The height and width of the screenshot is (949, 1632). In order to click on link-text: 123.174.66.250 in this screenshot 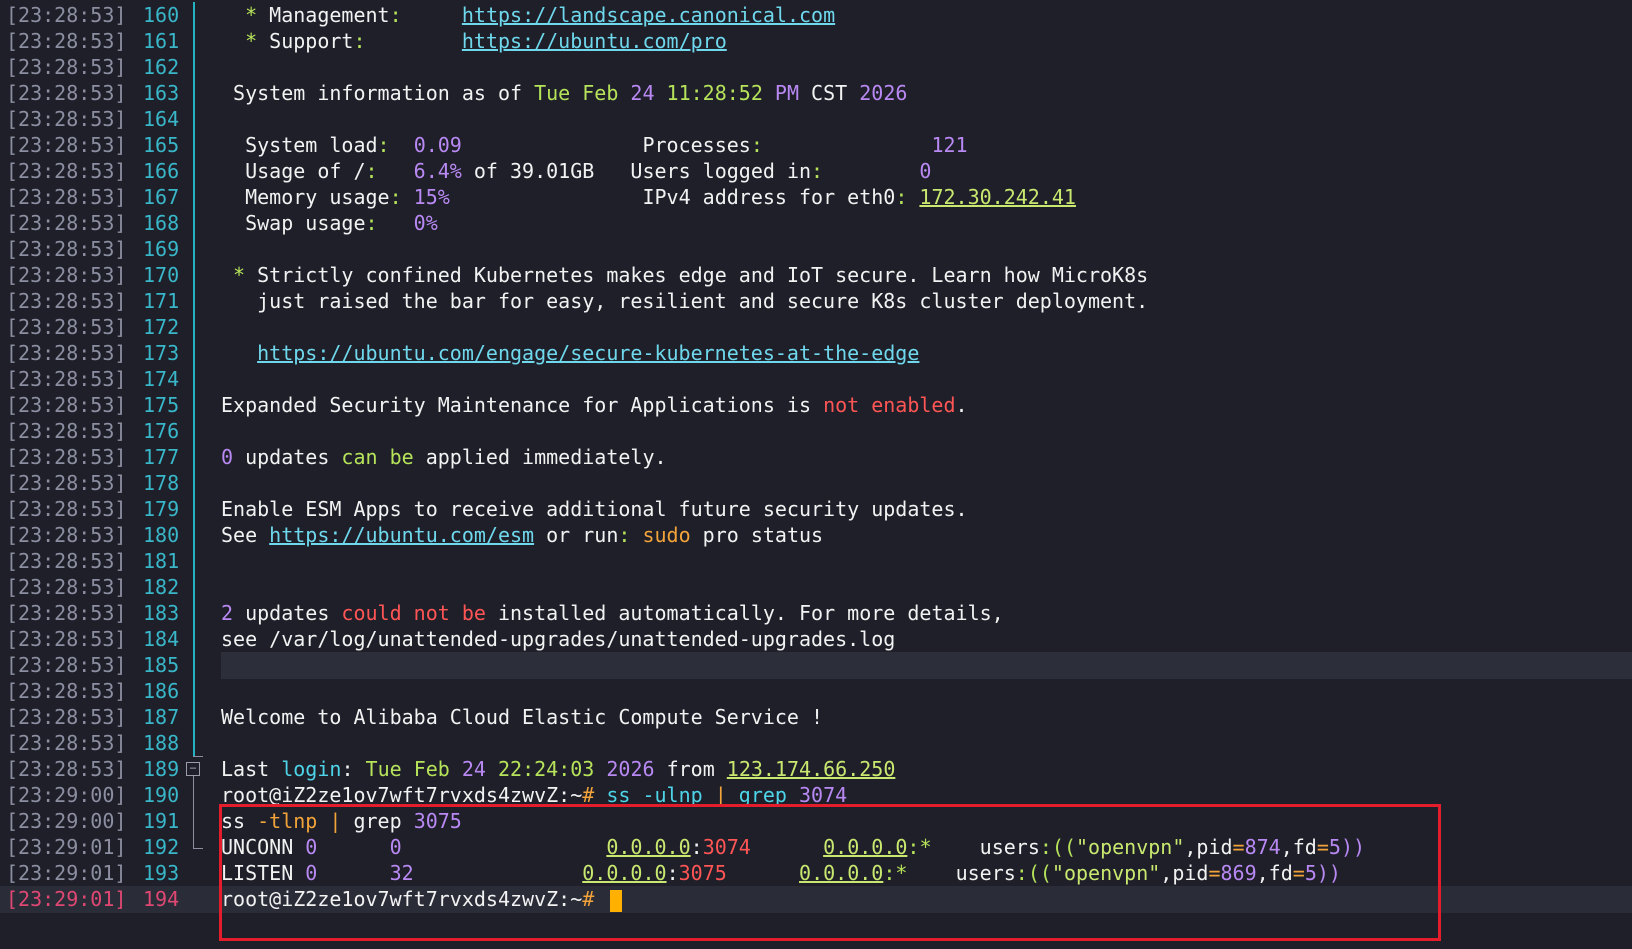, I will do `click(811, 769)`.